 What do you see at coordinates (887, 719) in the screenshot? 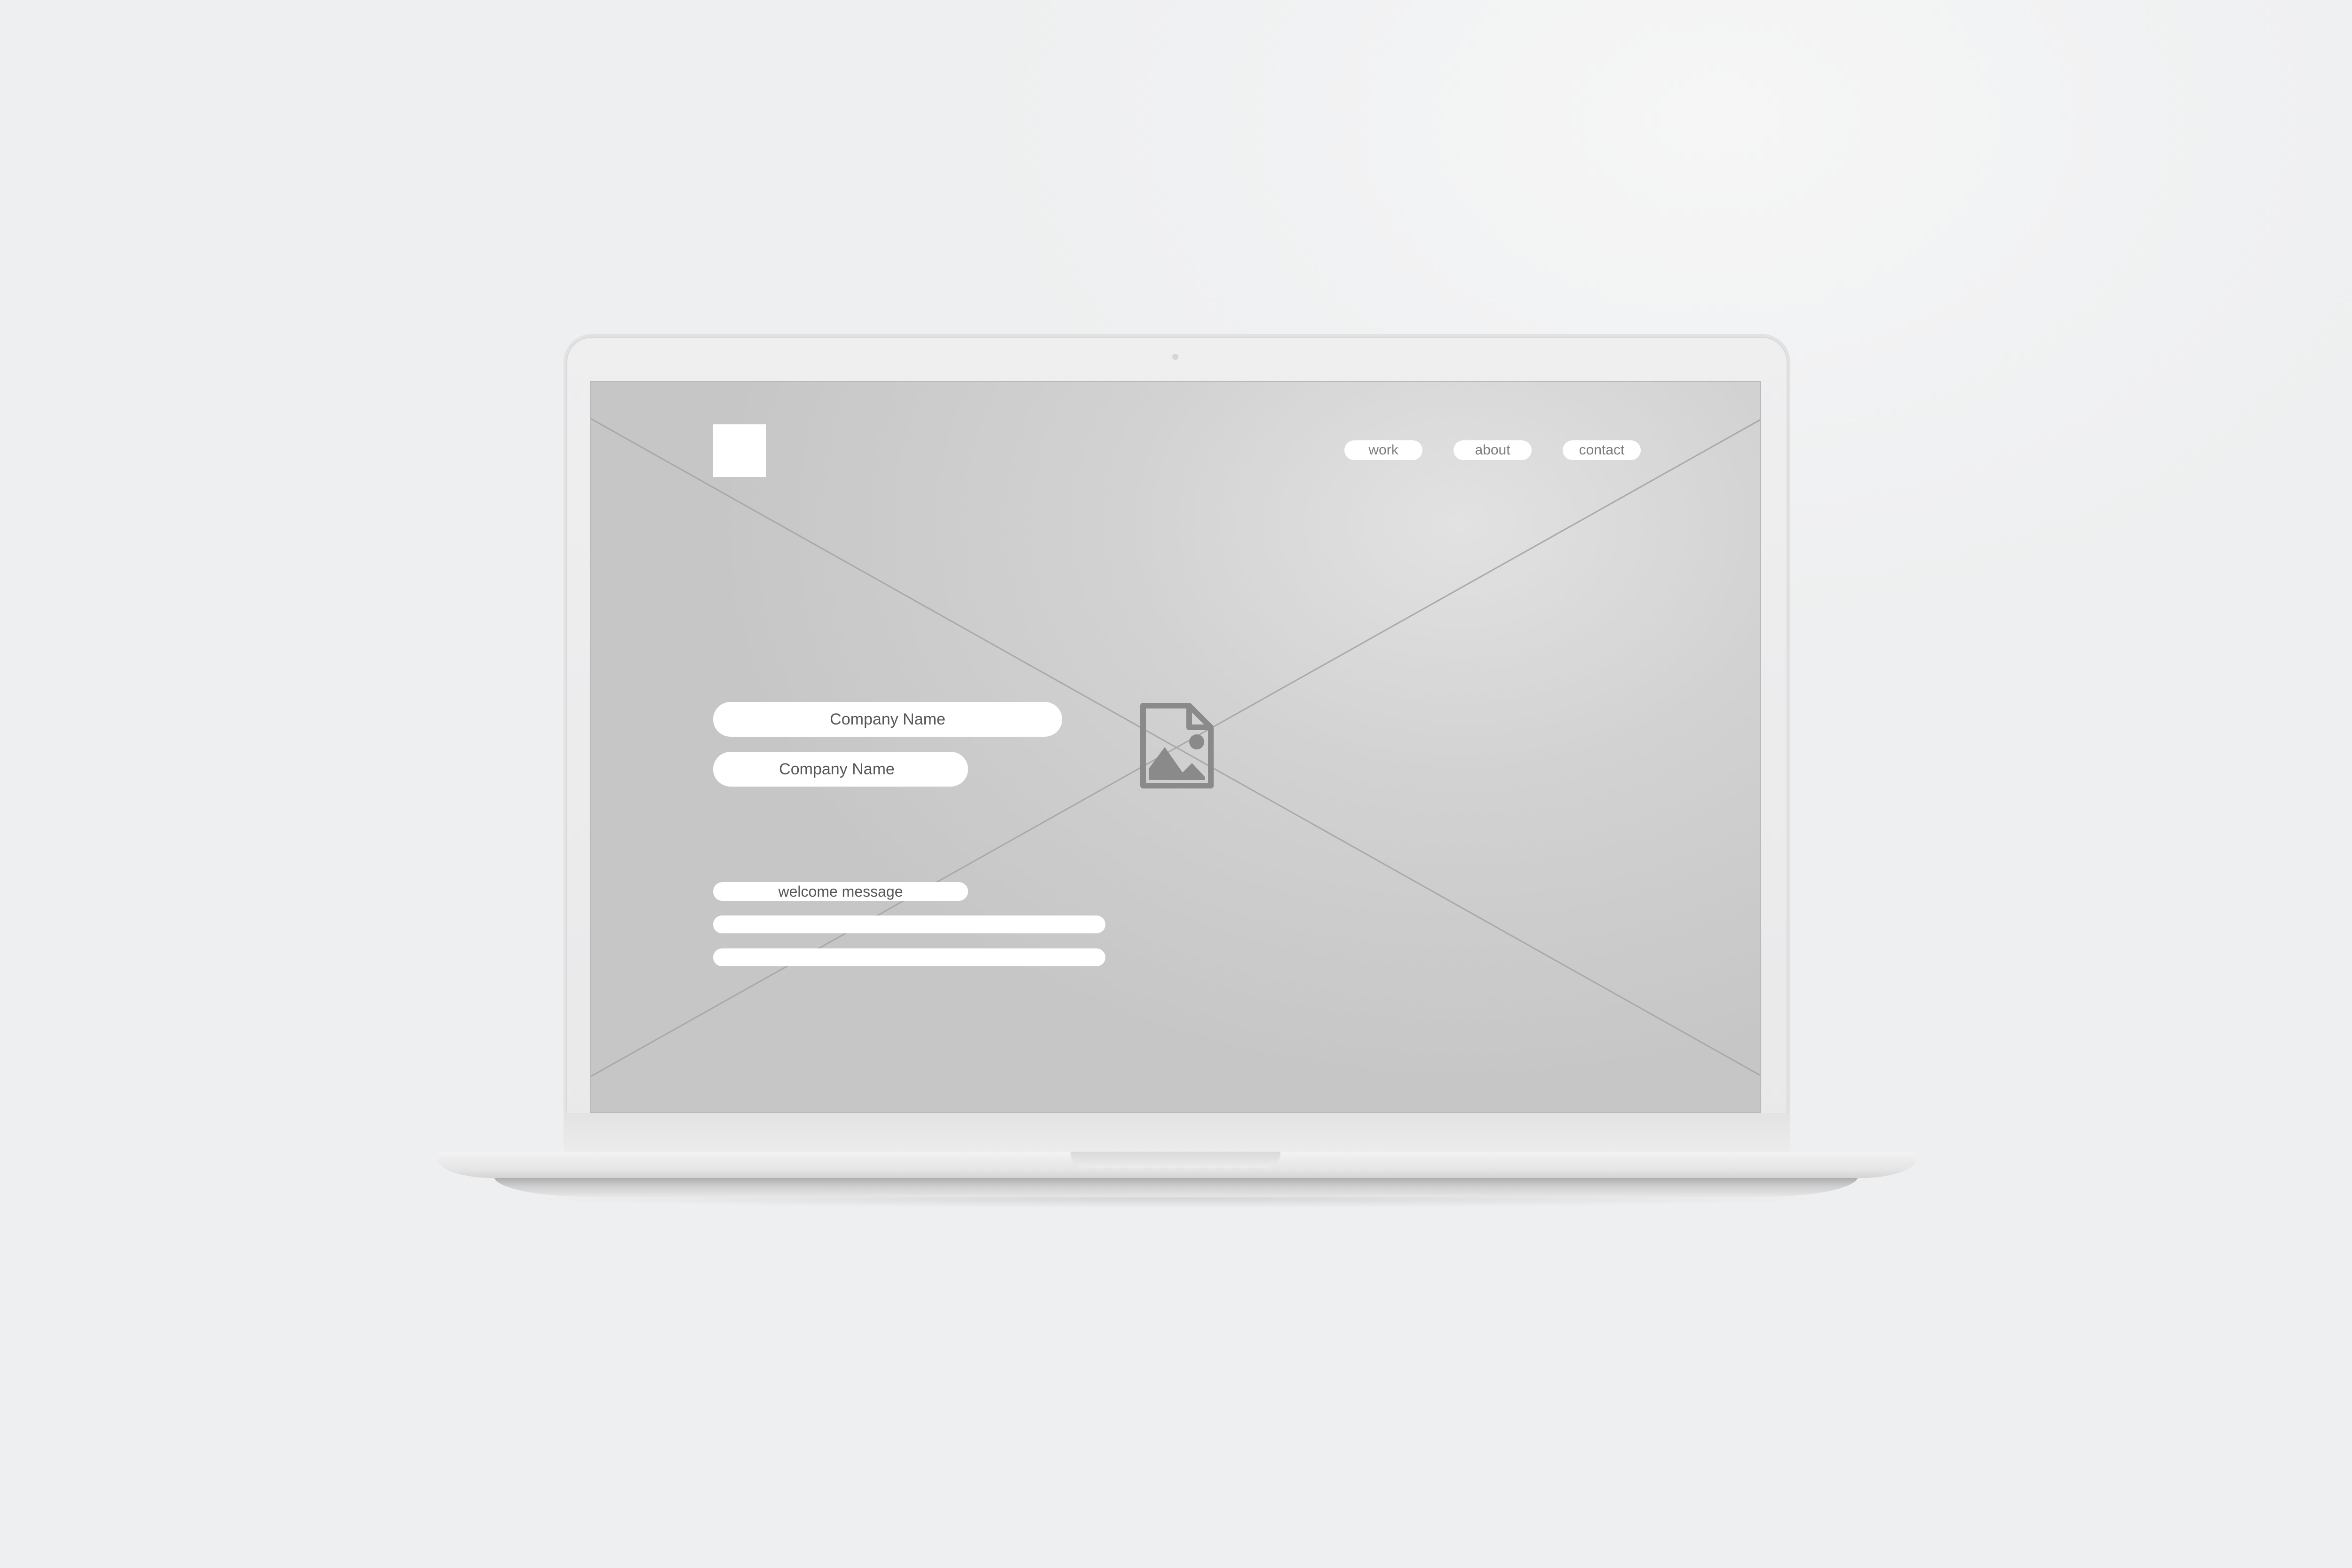
I see `company-name-heading: Company Name` at bounding box center [887, 719].